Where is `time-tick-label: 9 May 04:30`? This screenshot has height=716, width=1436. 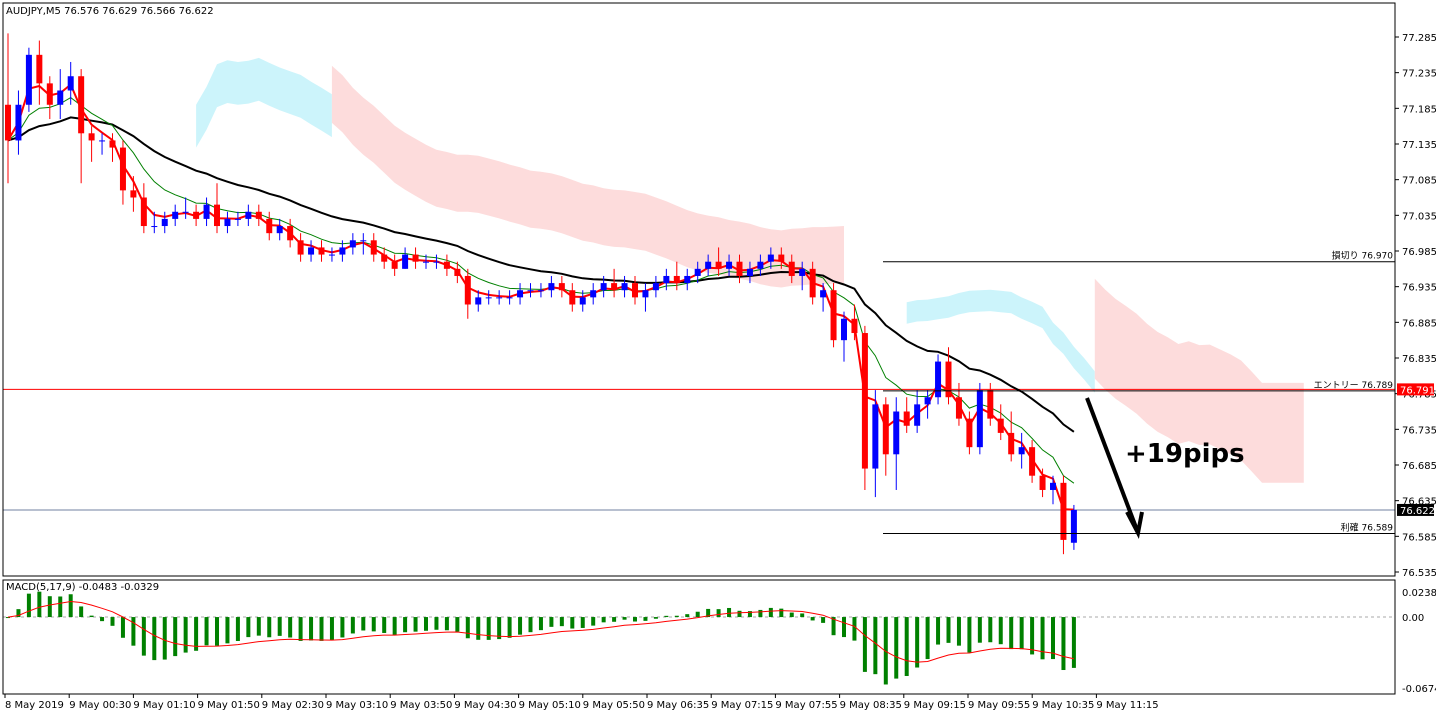 time-tick-label: 9 May 04:30 is located at coordinates (485, 705).